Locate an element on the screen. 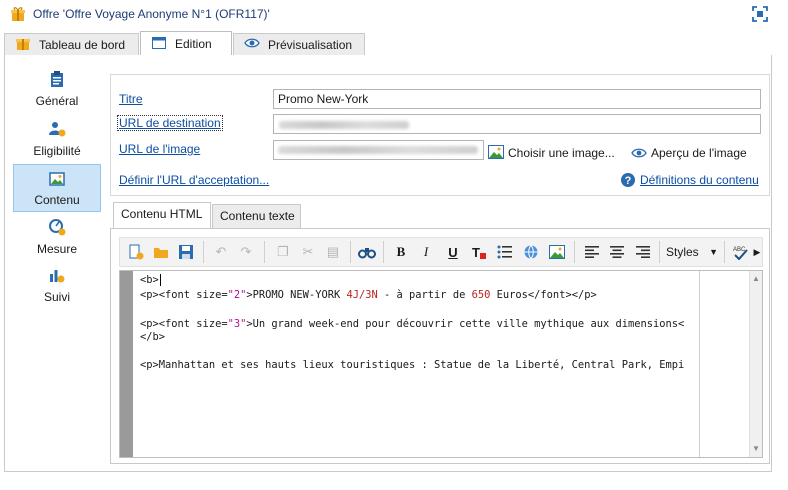 The height and width of the screenshot is (490, 788). open-folder-icon is located at coordinates (161, 252).